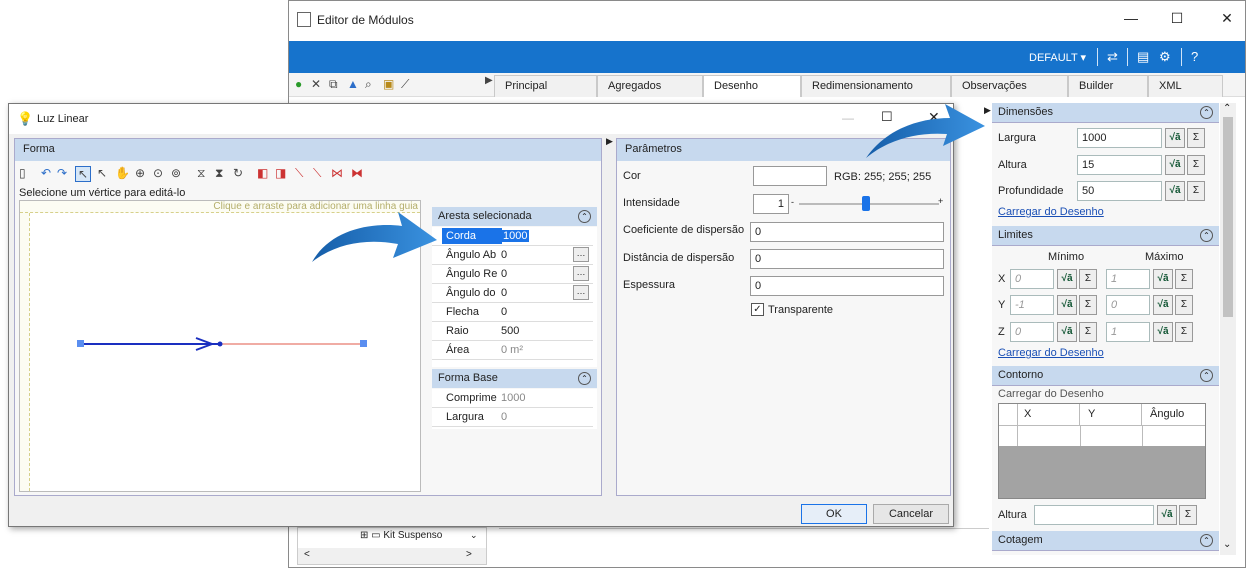 This screenshot has height=571, width=1250. Describe the element at coordinates (925, 131) in the screenshot. I see `arrow-to-dimensions` at that location.